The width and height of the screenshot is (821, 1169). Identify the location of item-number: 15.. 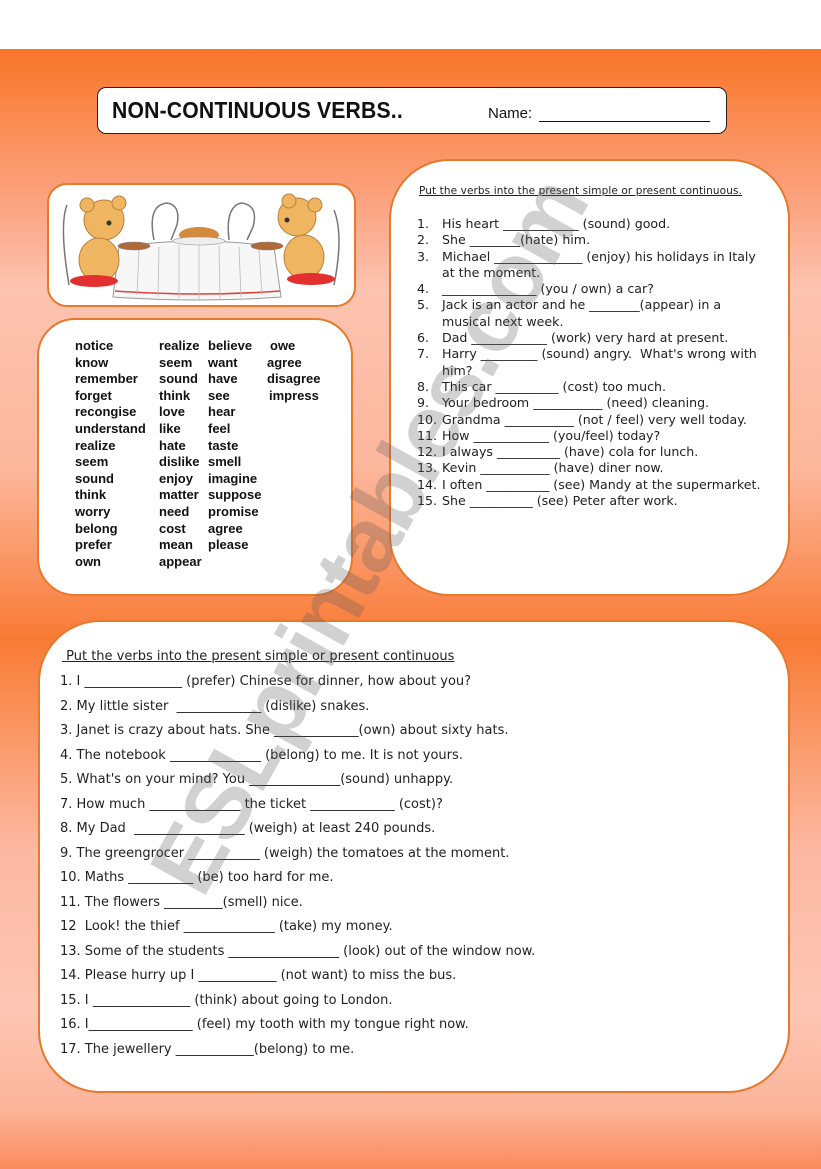
(427, 501).